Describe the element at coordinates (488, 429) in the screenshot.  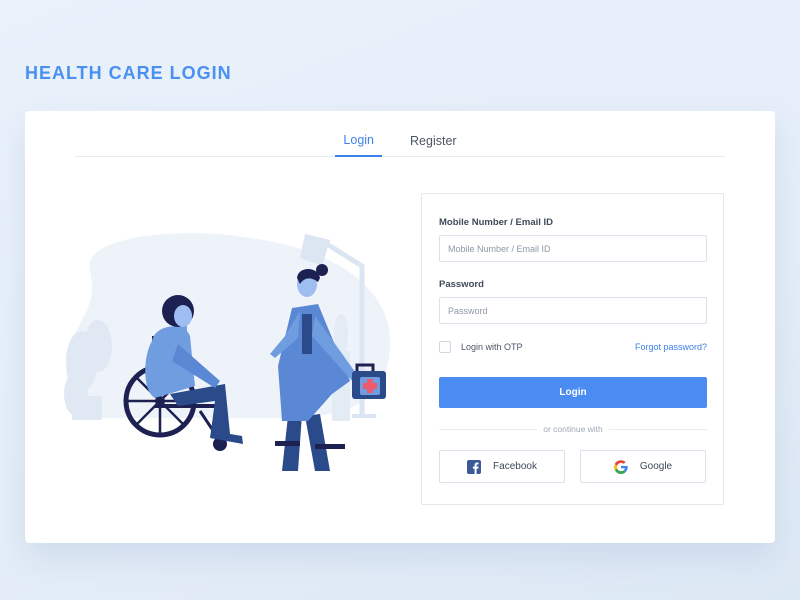
I see `divider-line-left` at that location.